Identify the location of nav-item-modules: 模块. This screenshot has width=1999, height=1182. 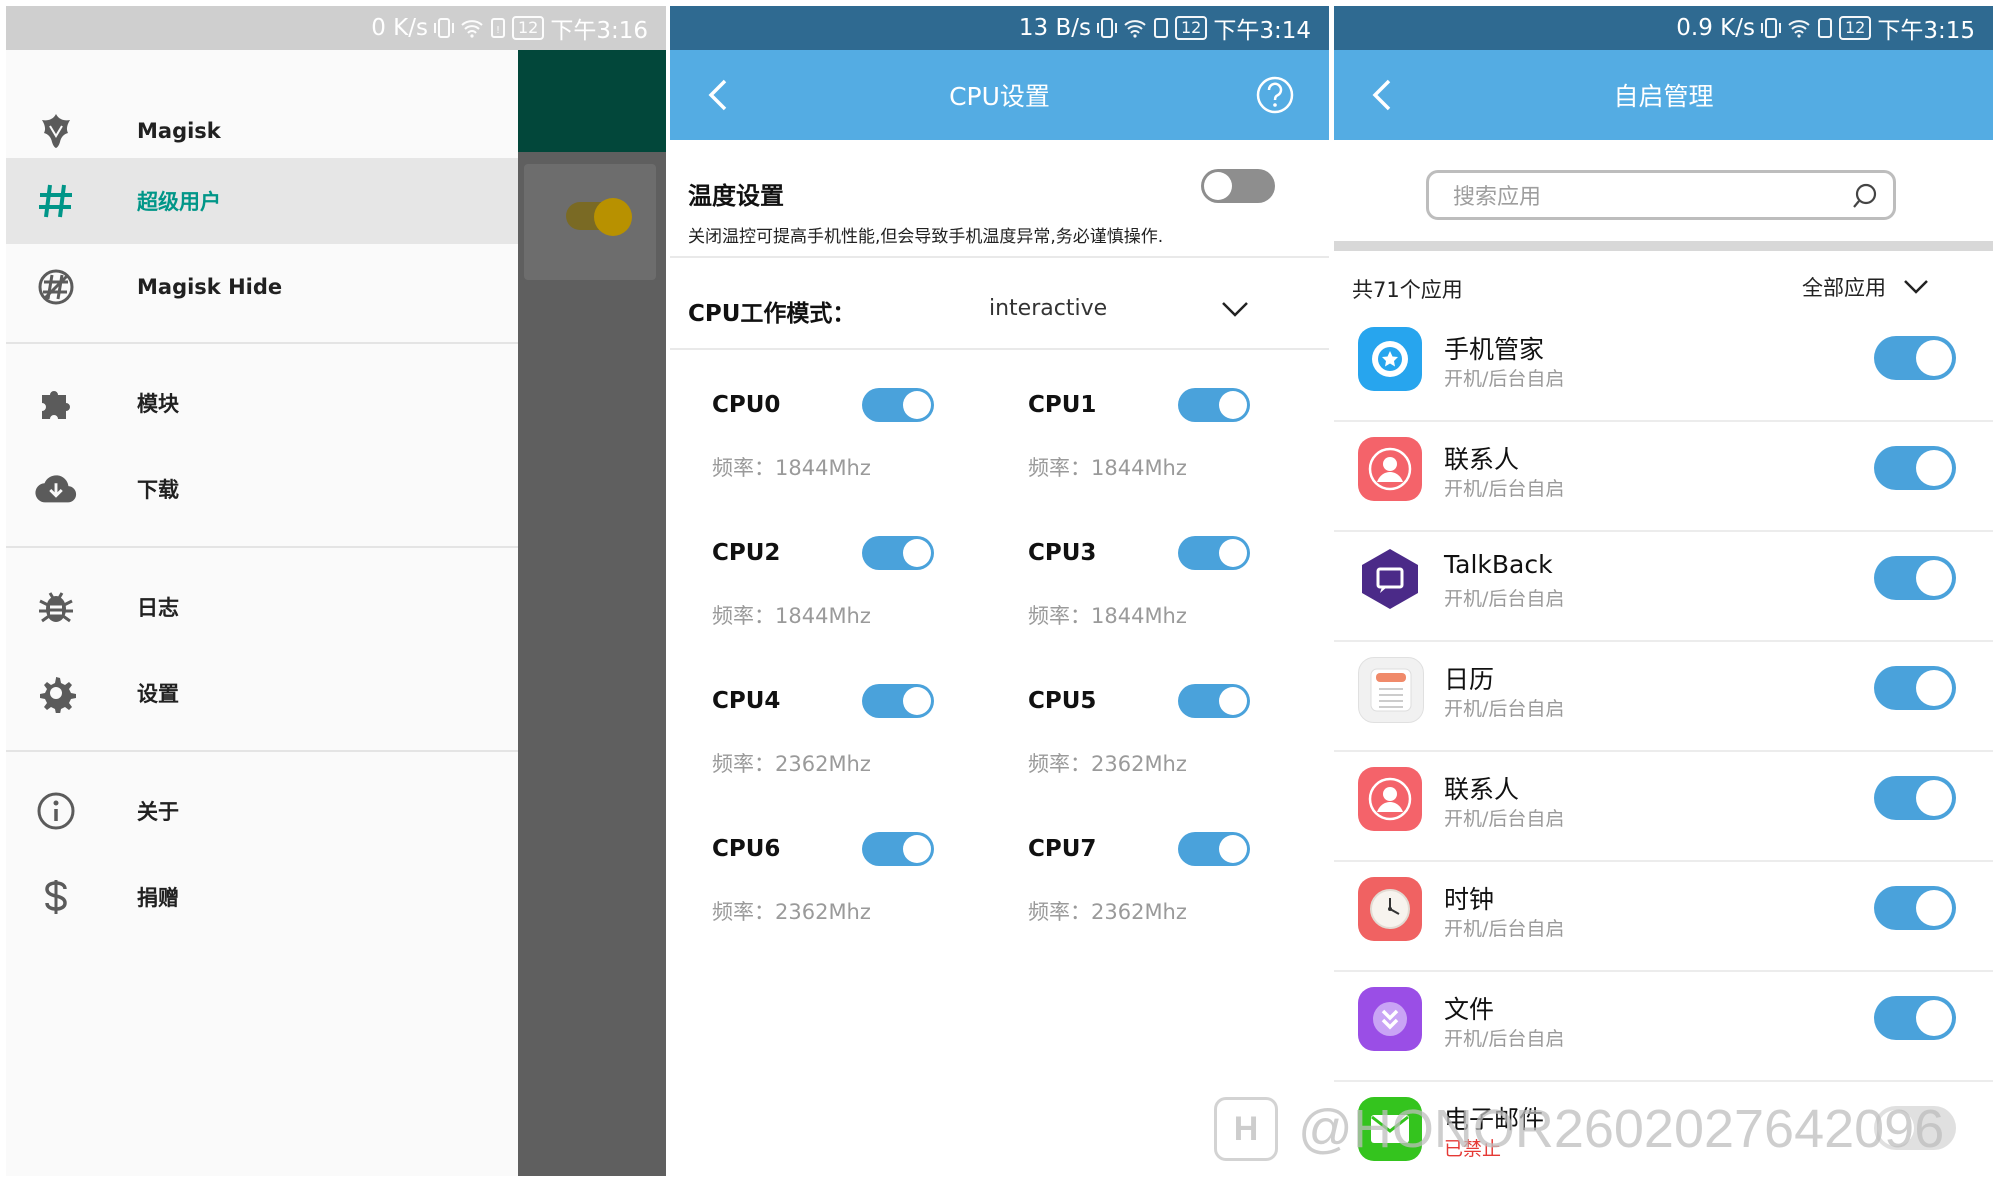
(262, 403).